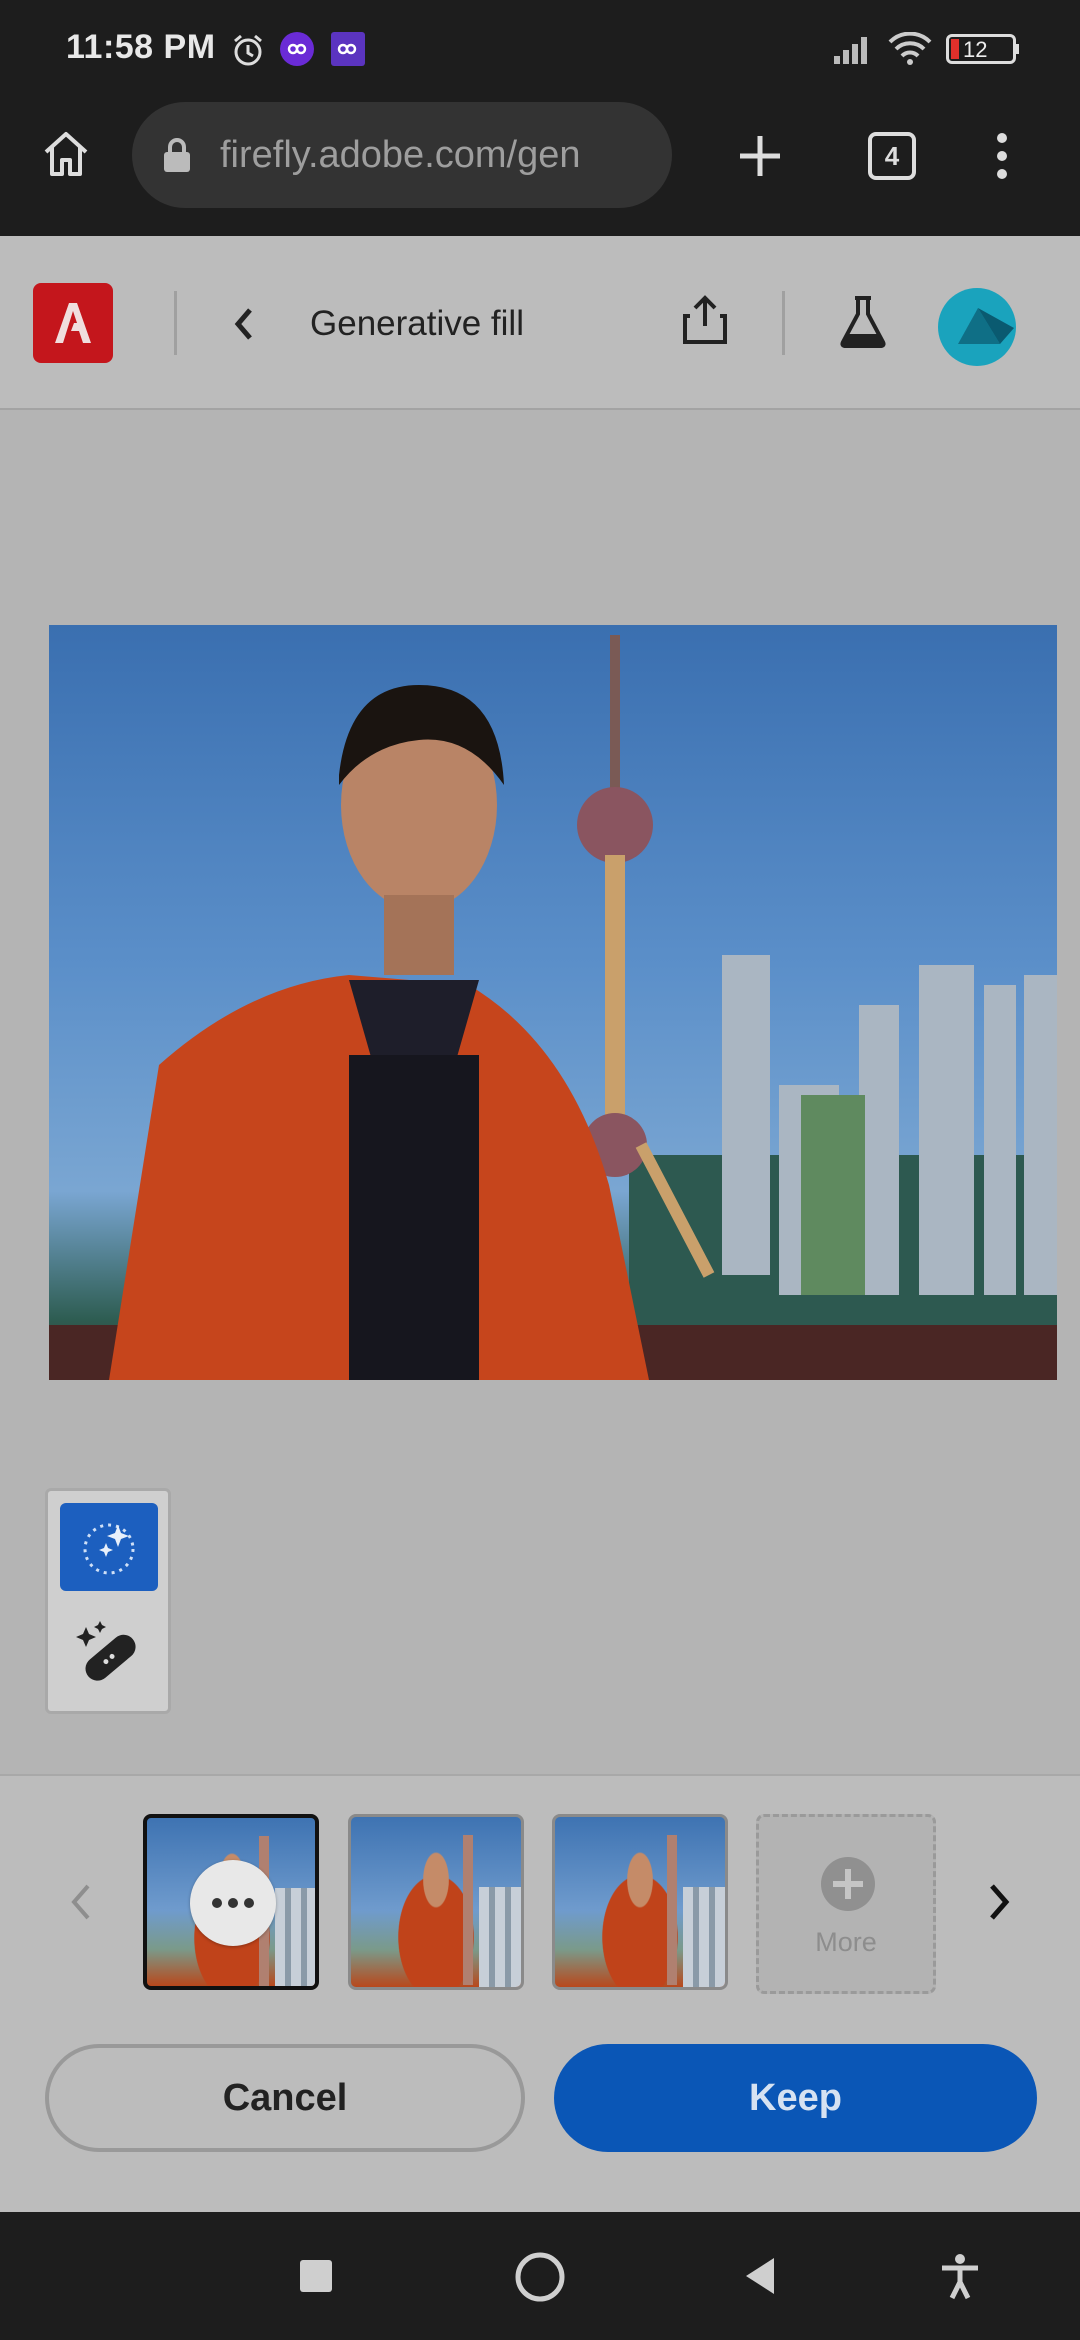  Describe the element at coordinates (705, 320) in the screenshot. I see `share-icon` at that location.